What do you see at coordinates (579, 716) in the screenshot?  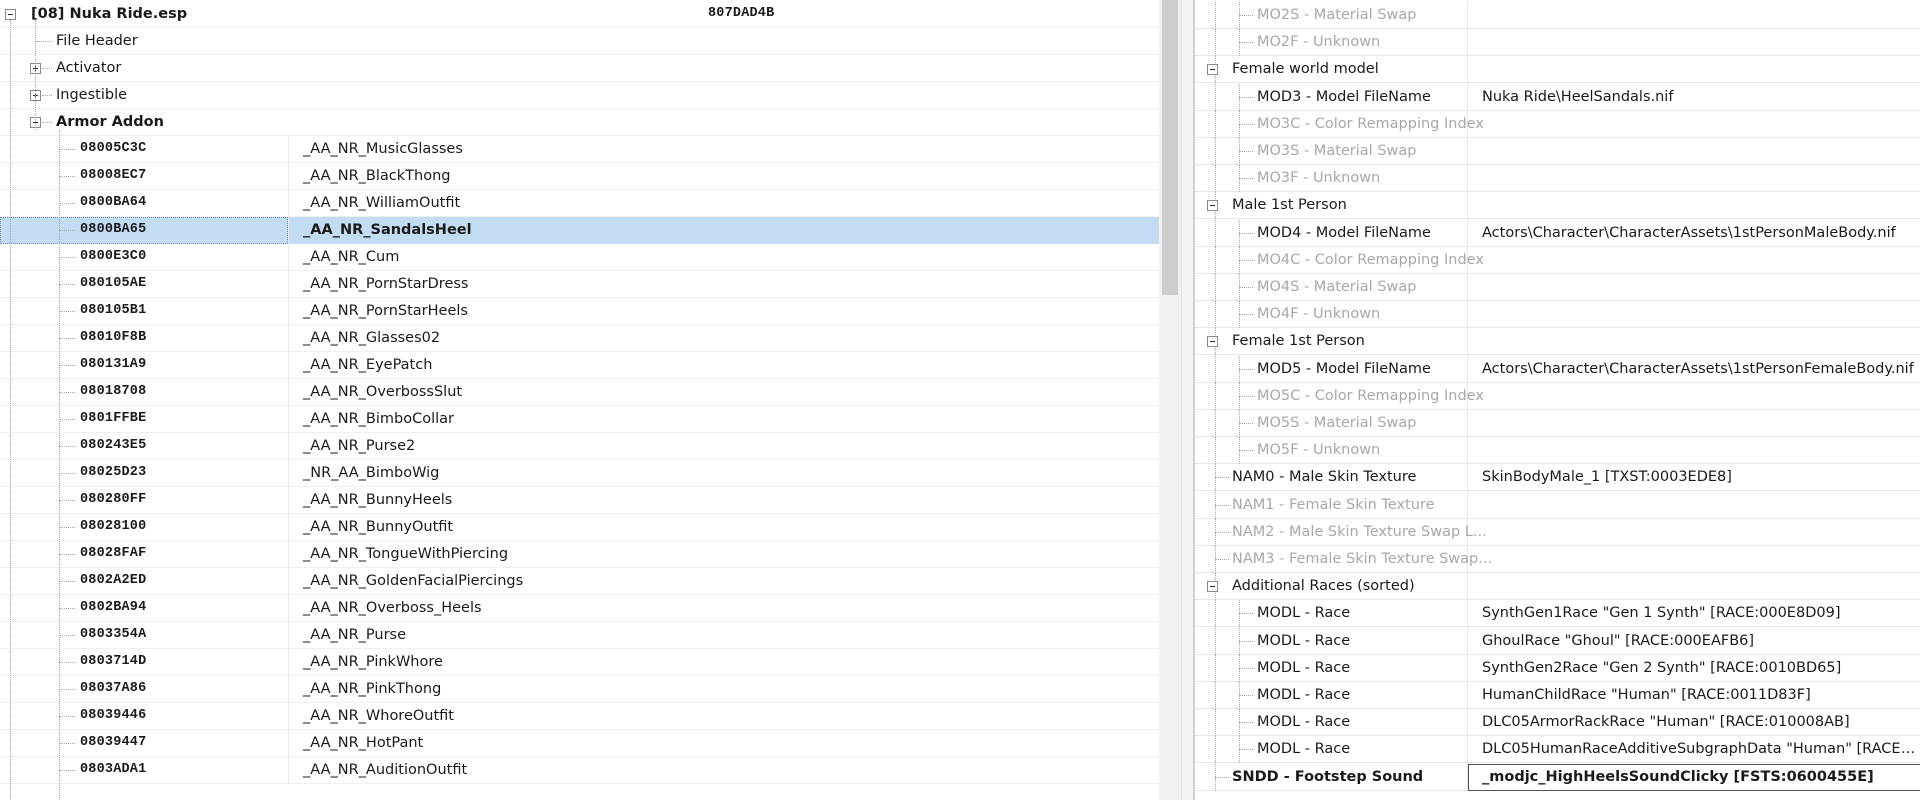 I see `table-row: 08039446 _AA_NR_WhoreOutfit` at bounding box center [579, 716].